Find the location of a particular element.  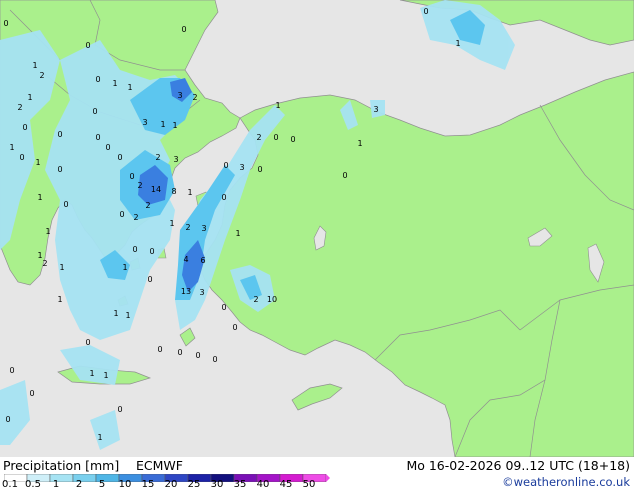

color-scale-tick-label: 35 is located at coordinates (240, 484).